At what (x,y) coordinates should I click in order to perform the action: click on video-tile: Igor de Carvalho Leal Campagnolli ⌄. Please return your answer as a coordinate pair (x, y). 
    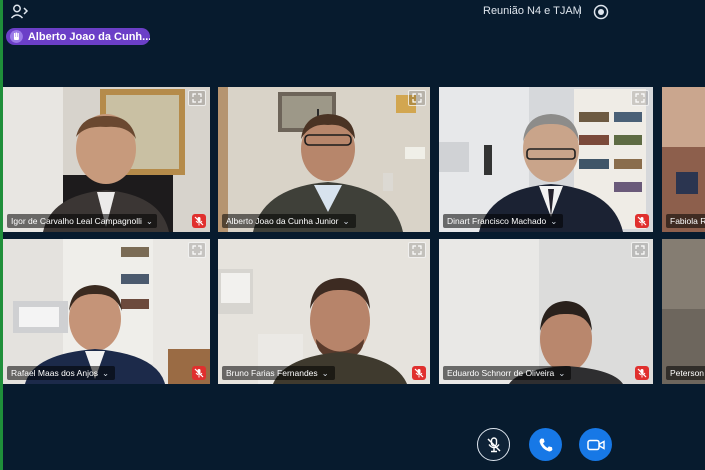
    Looking at the image, I should click on (106, 159).